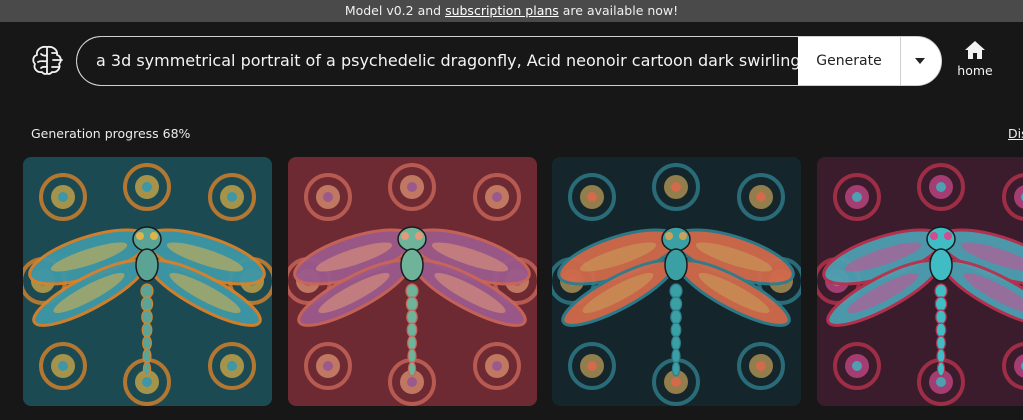 The height and width of the screenshot is (420, 1023). Describe the element at coordinates (975, 61) in the screenshot. I see `home-nav-link: home` at that location.